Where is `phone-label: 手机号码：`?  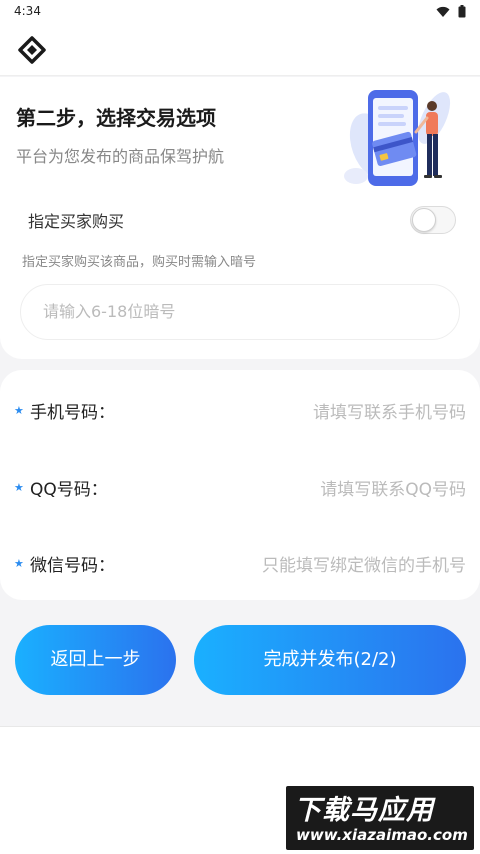
phone-label: 手机号码： is located at coordinates (72, 413).